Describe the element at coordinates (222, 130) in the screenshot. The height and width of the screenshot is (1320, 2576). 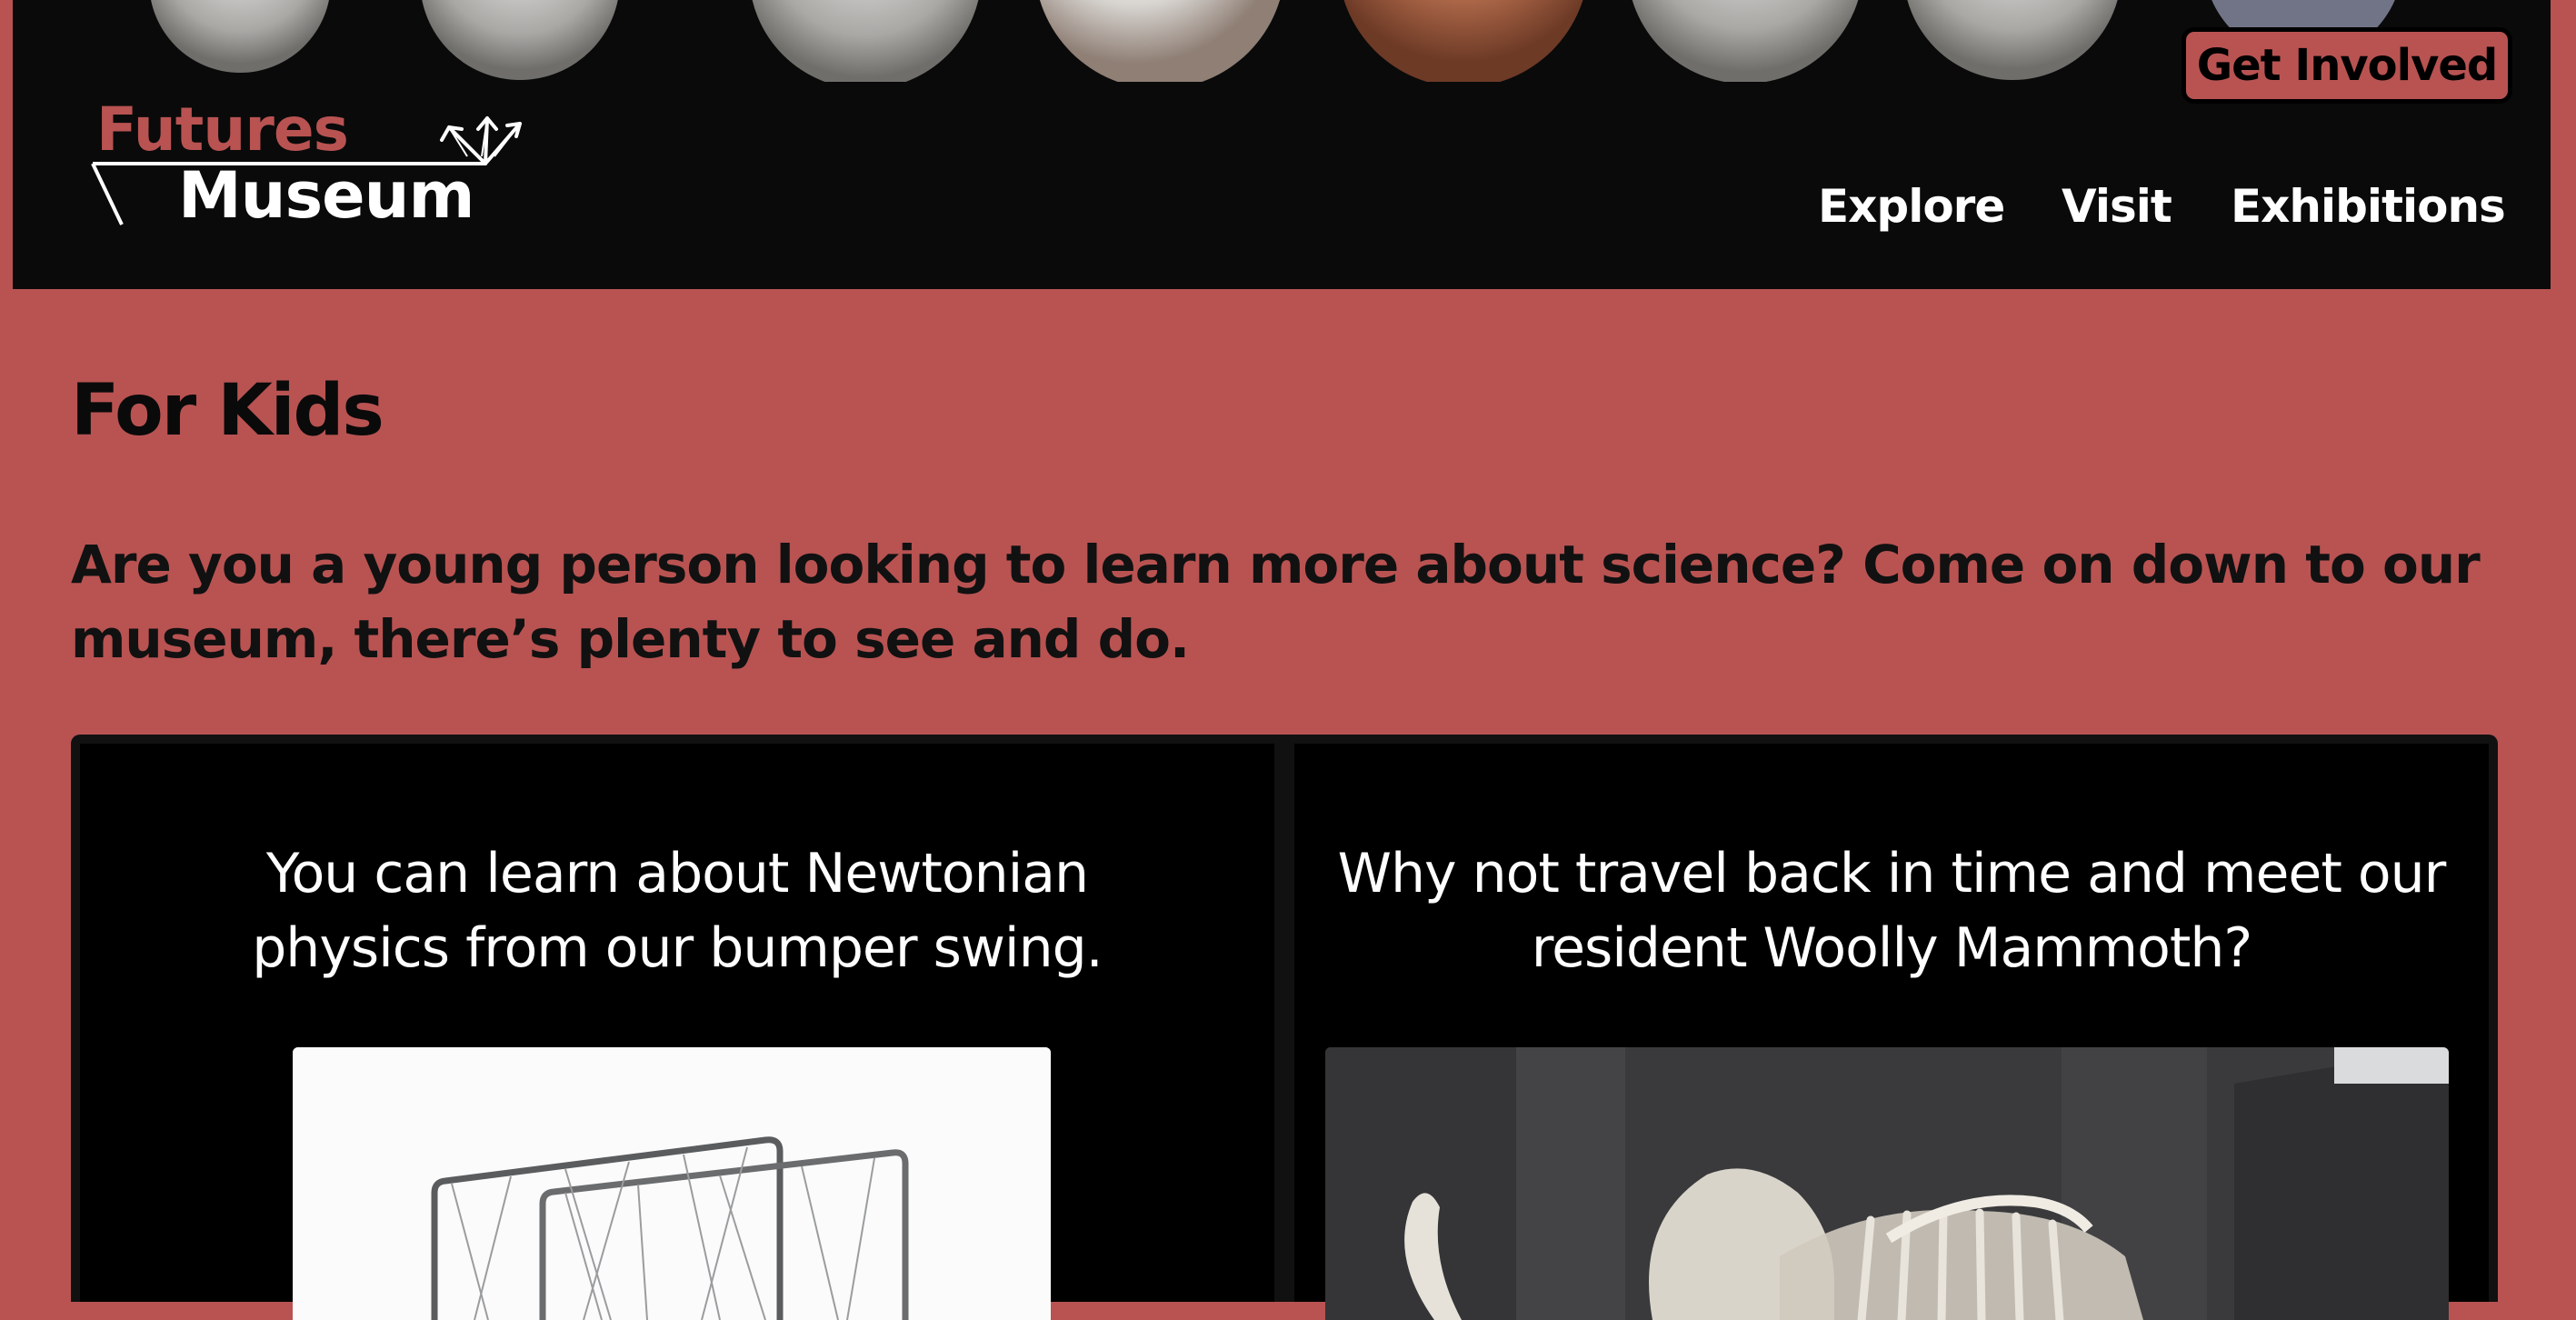
I see `logo-text-futures: Futures` at that location.